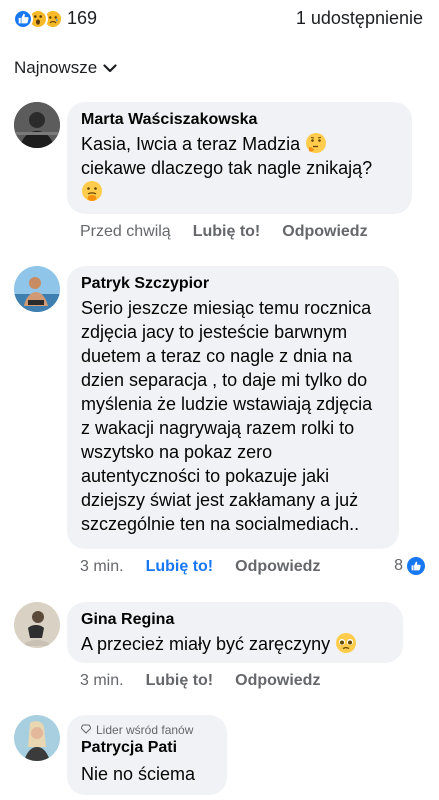 Image resolution: width=439 pixels, height=800 pixels. I want to click on comment-text: A przecież miały być zaręczyny, so click(236, 644).